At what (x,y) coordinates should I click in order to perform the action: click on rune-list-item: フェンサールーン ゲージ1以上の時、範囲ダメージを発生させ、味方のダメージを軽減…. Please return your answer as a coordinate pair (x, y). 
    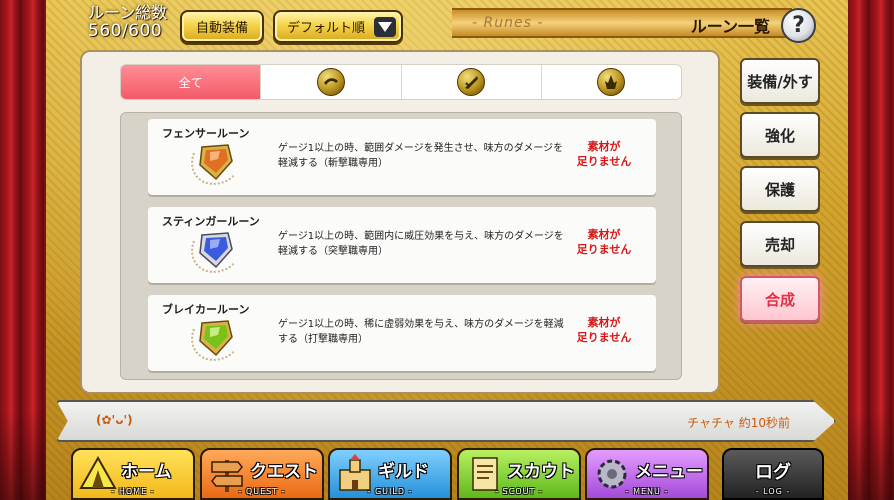
    Looking at the image, I should click on (402, 157).